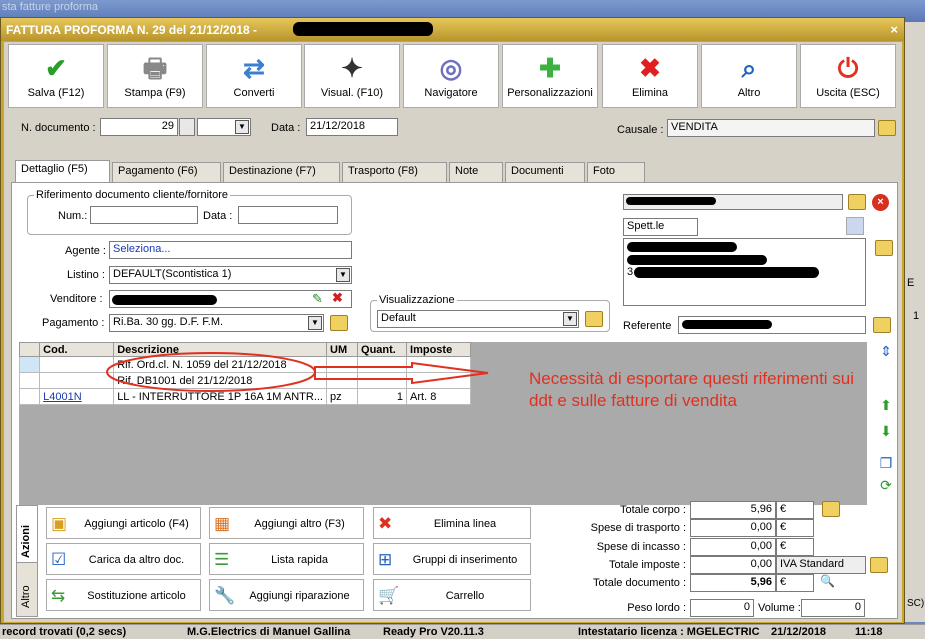 This screenshot has width=925, height=639. Describe the element at coordinates (771, 128) in the screenshot. I see `causale-input: VENDITA` at that location.